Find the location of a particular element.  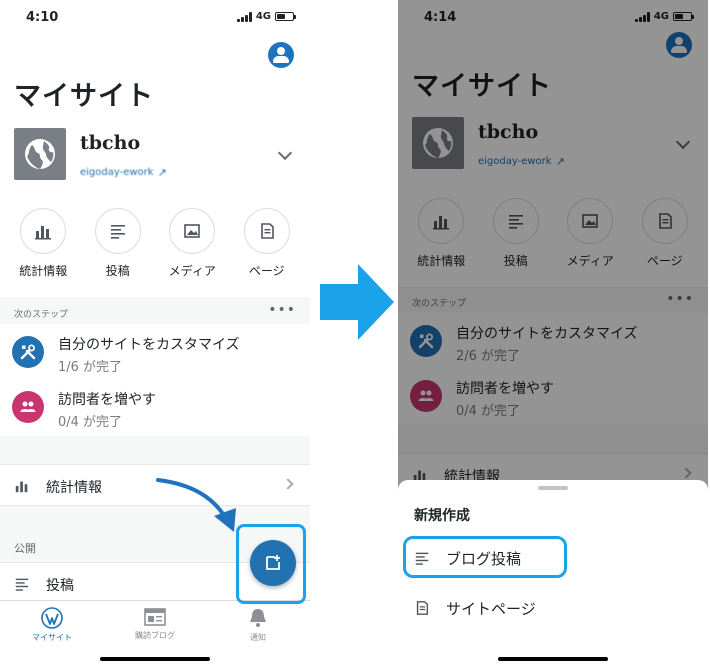

section-gap is located at coordinates (155, 450).